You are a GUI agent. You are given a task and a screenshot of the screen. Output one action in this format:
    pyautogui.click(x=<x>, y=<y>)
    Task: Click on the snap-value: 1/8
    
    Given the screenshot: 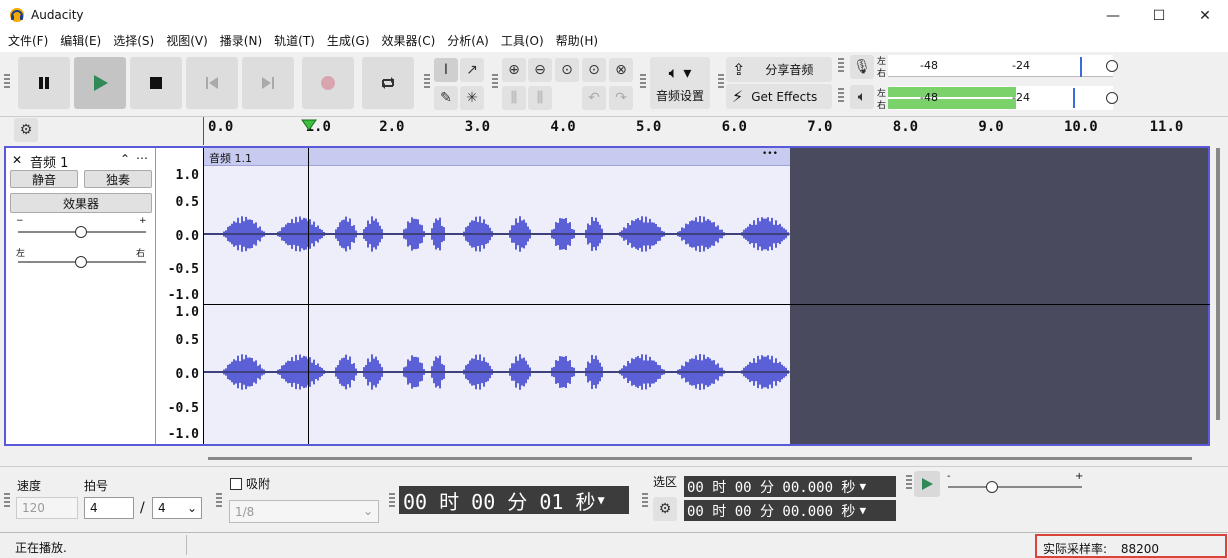 What is the action you would take?
    pyautogui.click(x=245, y=512)
    